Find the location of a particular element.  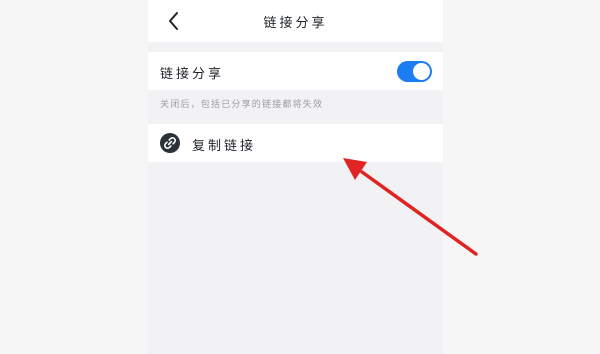

link-share-toggle is located at coordinates (414, 71).